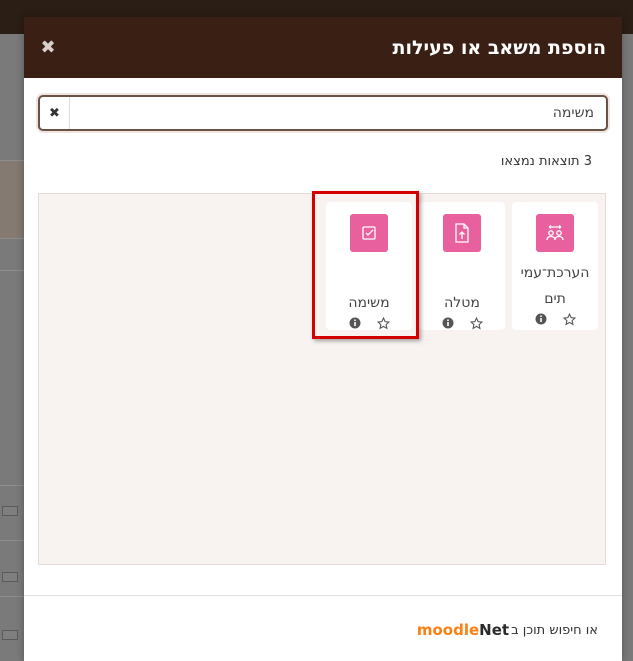 The image size is (633, 661). What do you see at coordinates (48, 47) in the screenshot?
I see `close-icon: ✖` at bounding box center [48, 47].